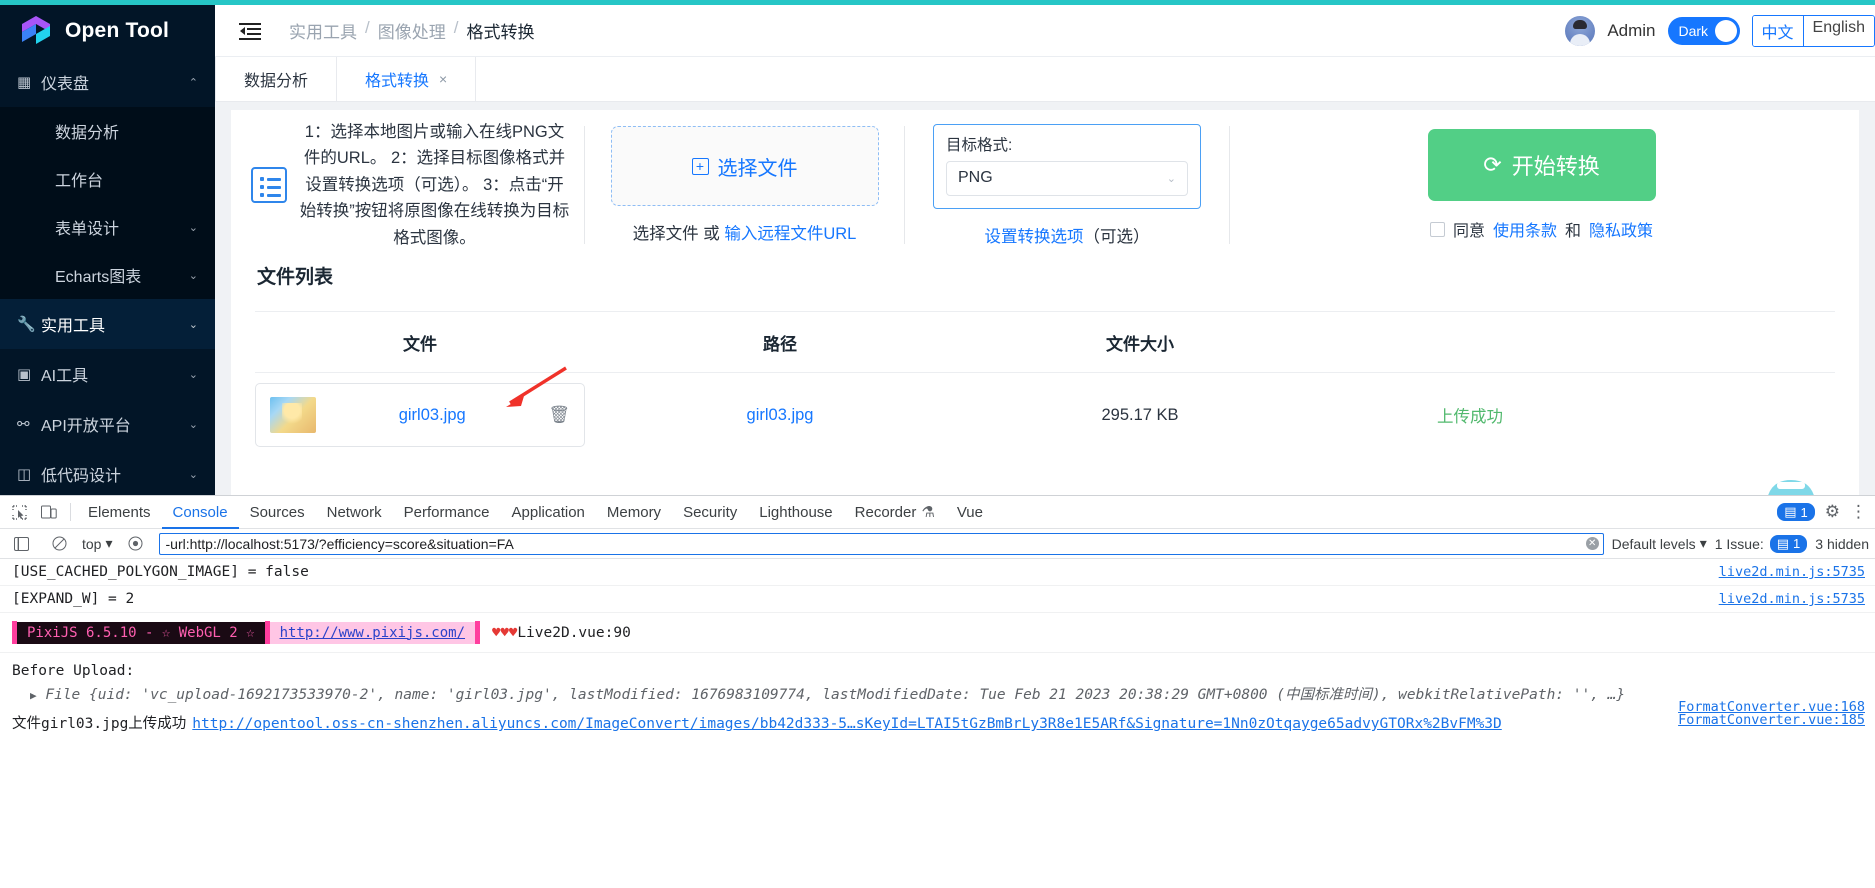 The image size is (1875, 888). I want to click on devtools-tab-application: Application, so click(548, 512).